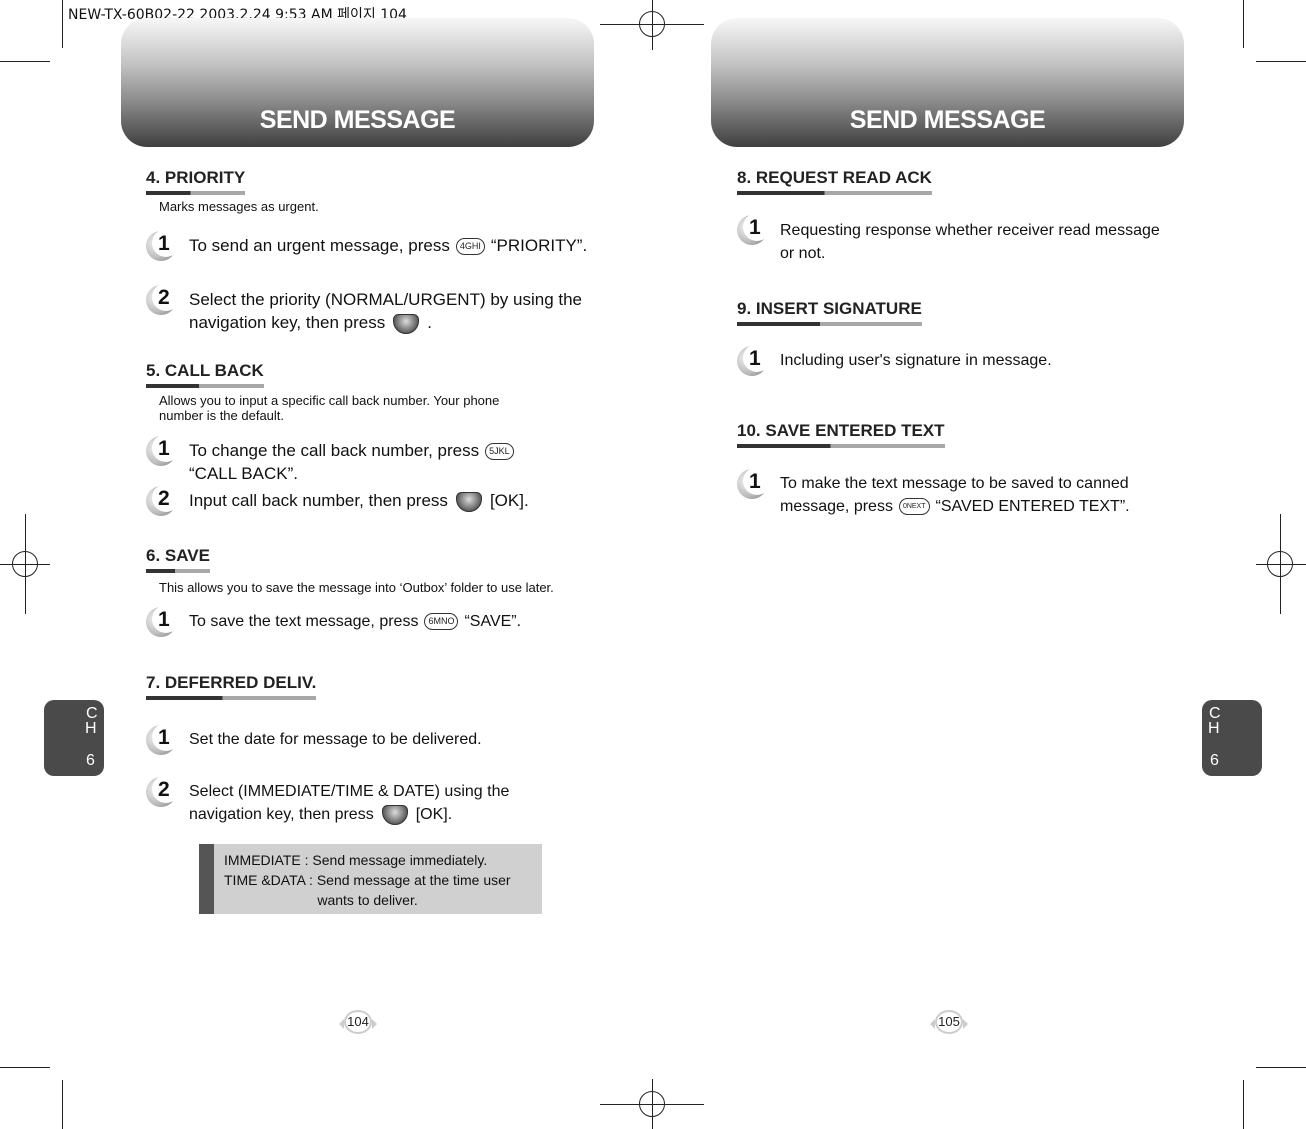  I want to click on section-title-call-back: 5. CALL BACK, so click(205, 374).